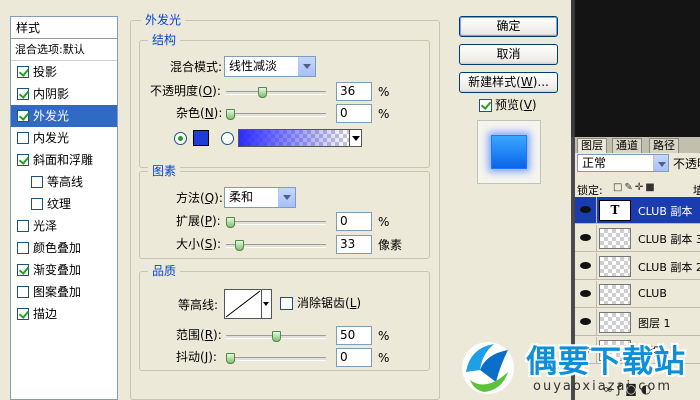 This screenshot has height=400, width=700. Describe the element at coordinates (260, 197) in the screenshot. I see `technique-select: 柔和` at that location.